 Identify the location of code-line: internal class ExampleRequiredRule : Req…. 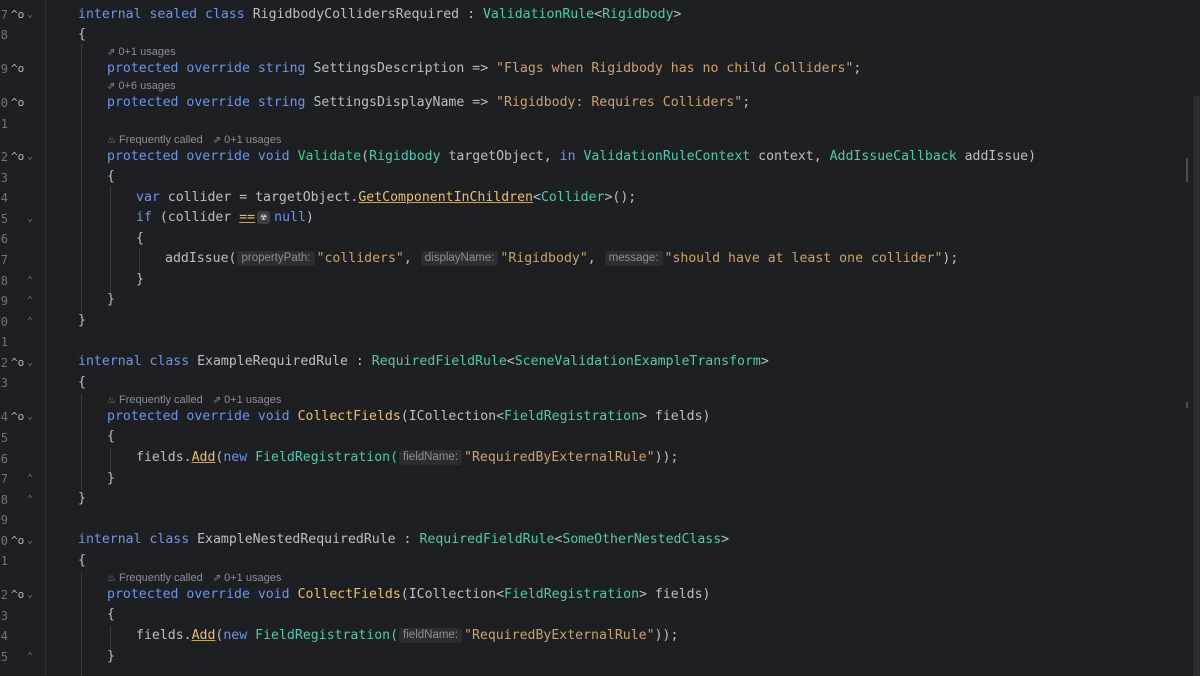
(423, 362).